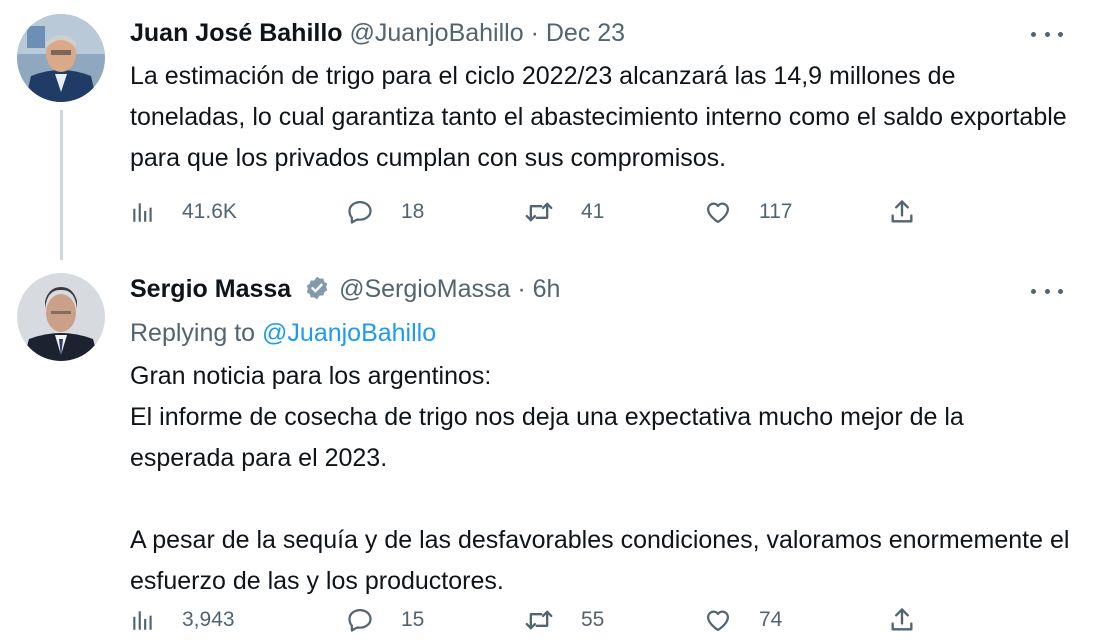 Image resolution: width=1101 pixels, height=640 pixels. I want to click on retweet-button: 55, so click(563, 620).